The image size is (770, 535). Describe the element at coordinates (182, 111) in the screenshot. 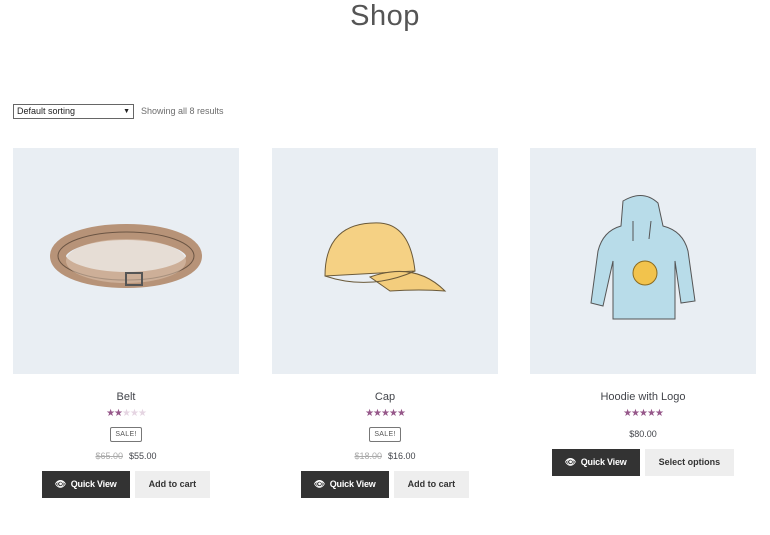

I see `result-count: Showing all 8 results` at that location.